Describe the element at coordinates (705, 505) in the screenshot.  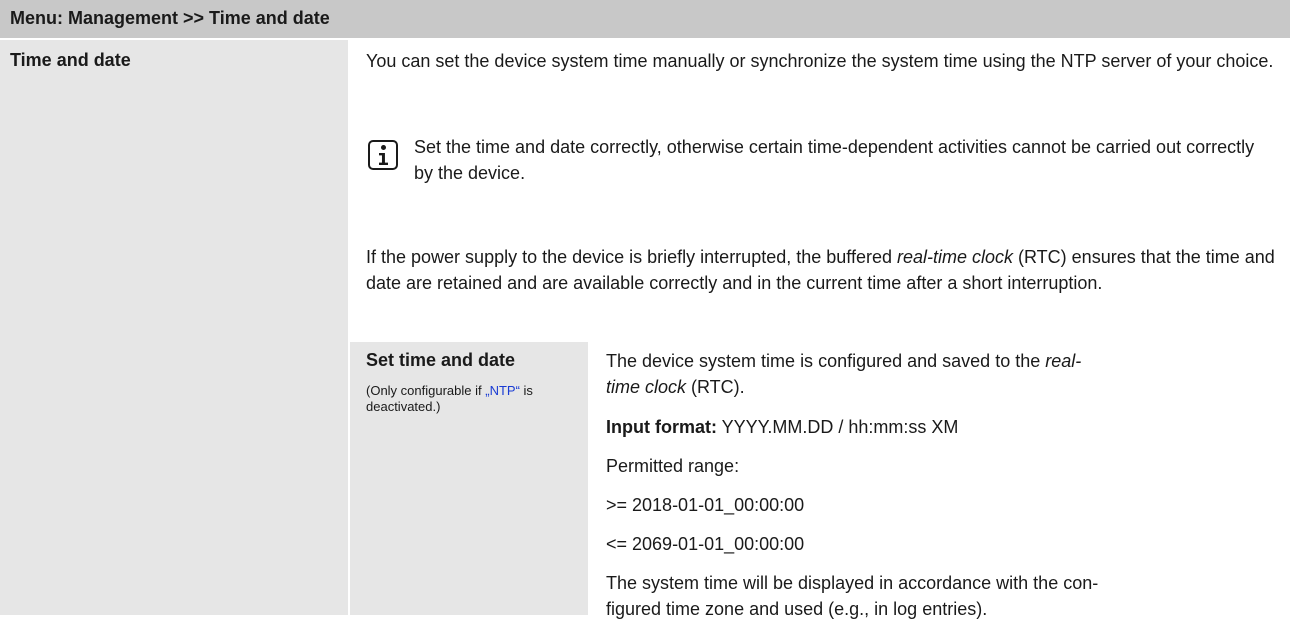
I see `range-minimum: >= 2018-01-01_00:00:00` at that location.